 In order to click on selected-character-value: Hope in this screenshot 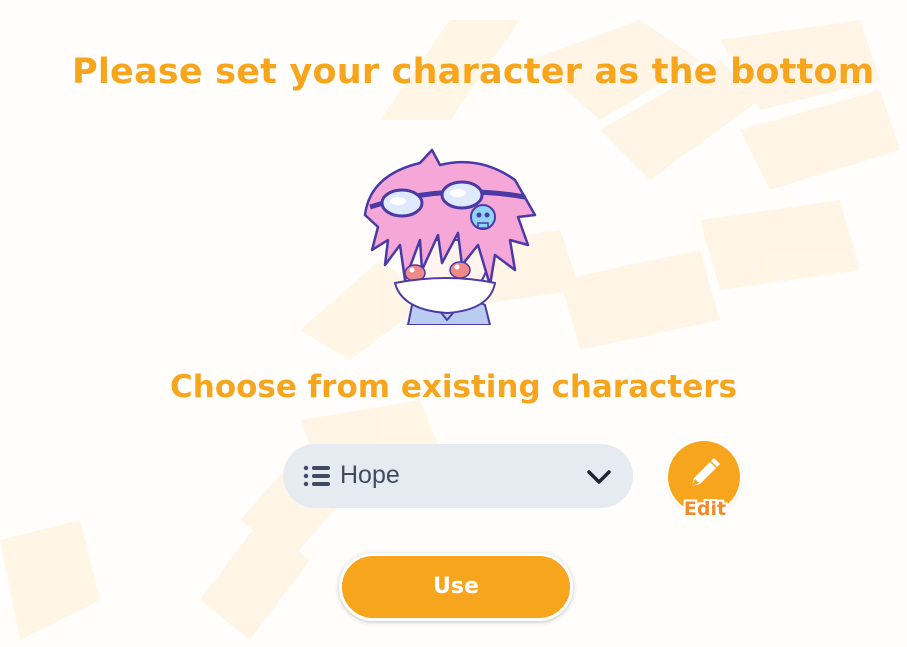, I will do `click(370, 475)`.